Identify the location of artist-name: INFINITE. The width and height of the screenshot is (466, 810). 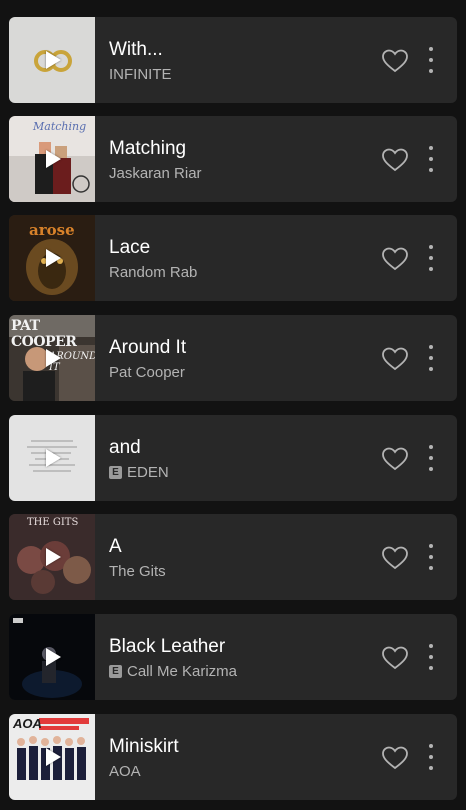
(140, 74).